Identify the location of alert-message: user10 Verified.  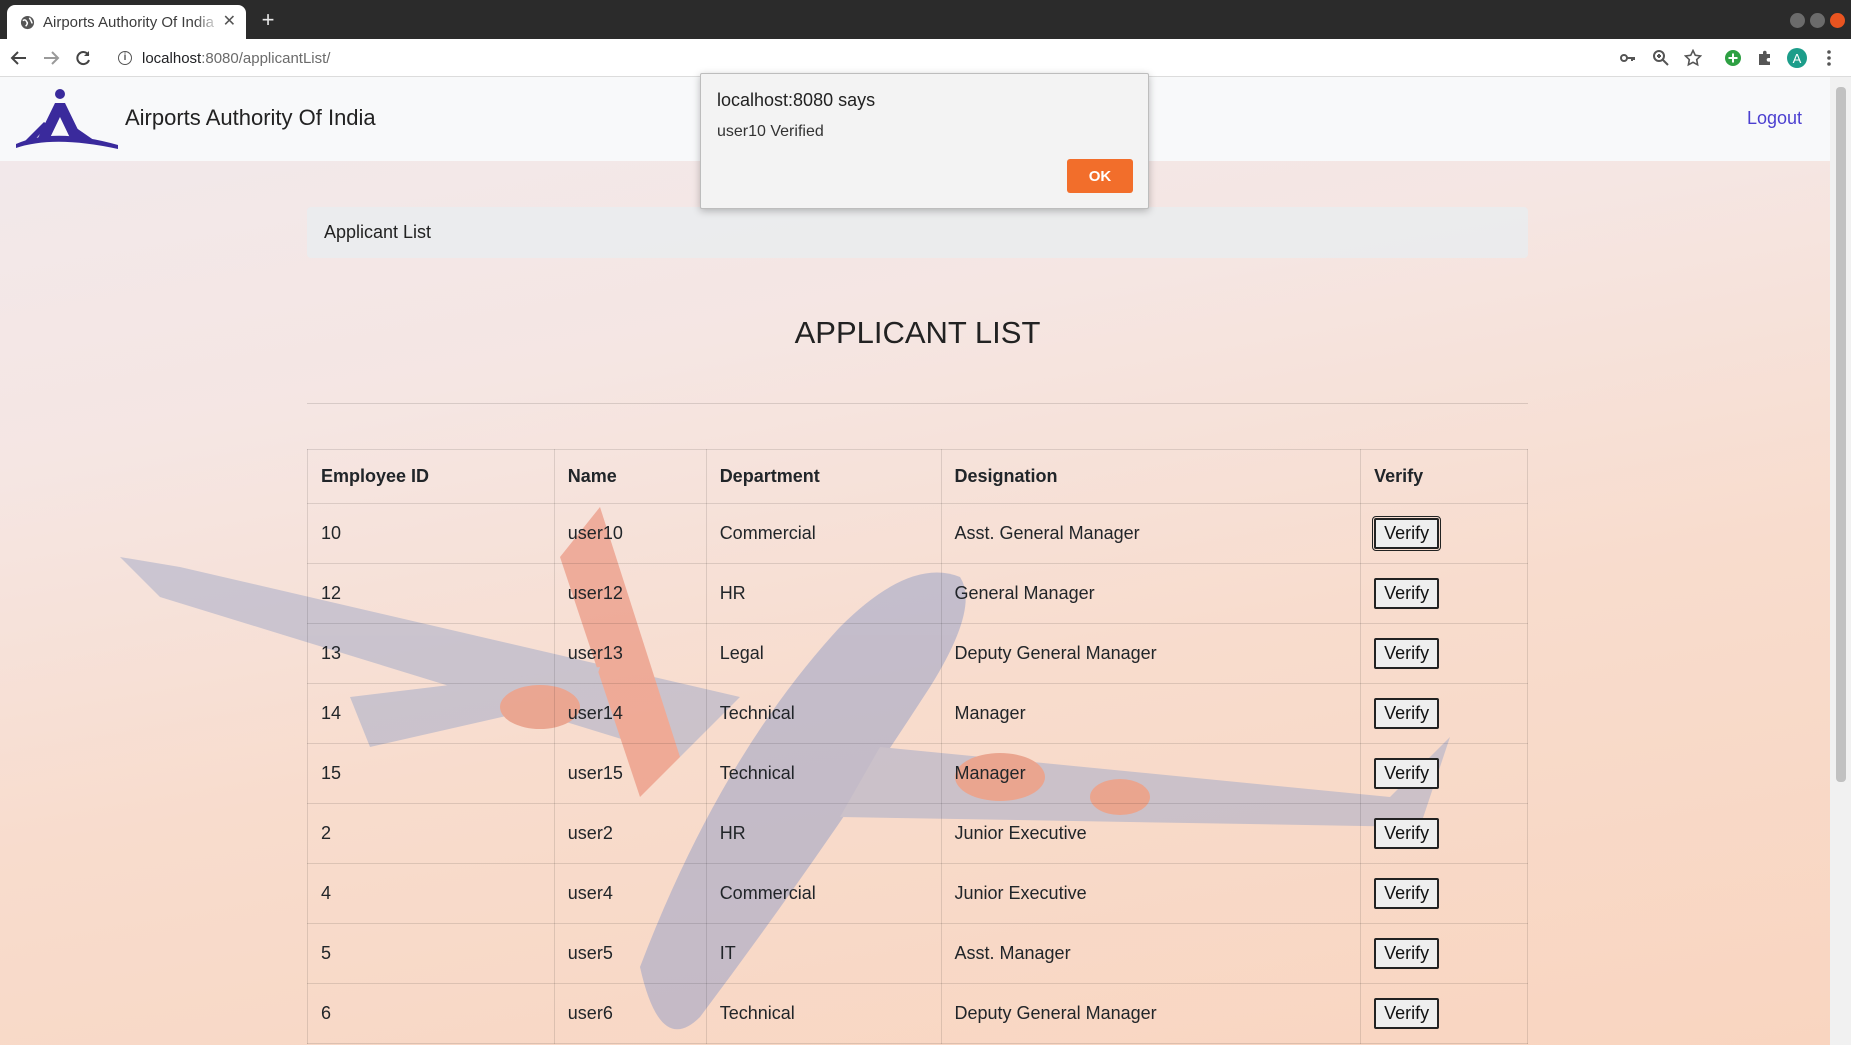
(770, 131).